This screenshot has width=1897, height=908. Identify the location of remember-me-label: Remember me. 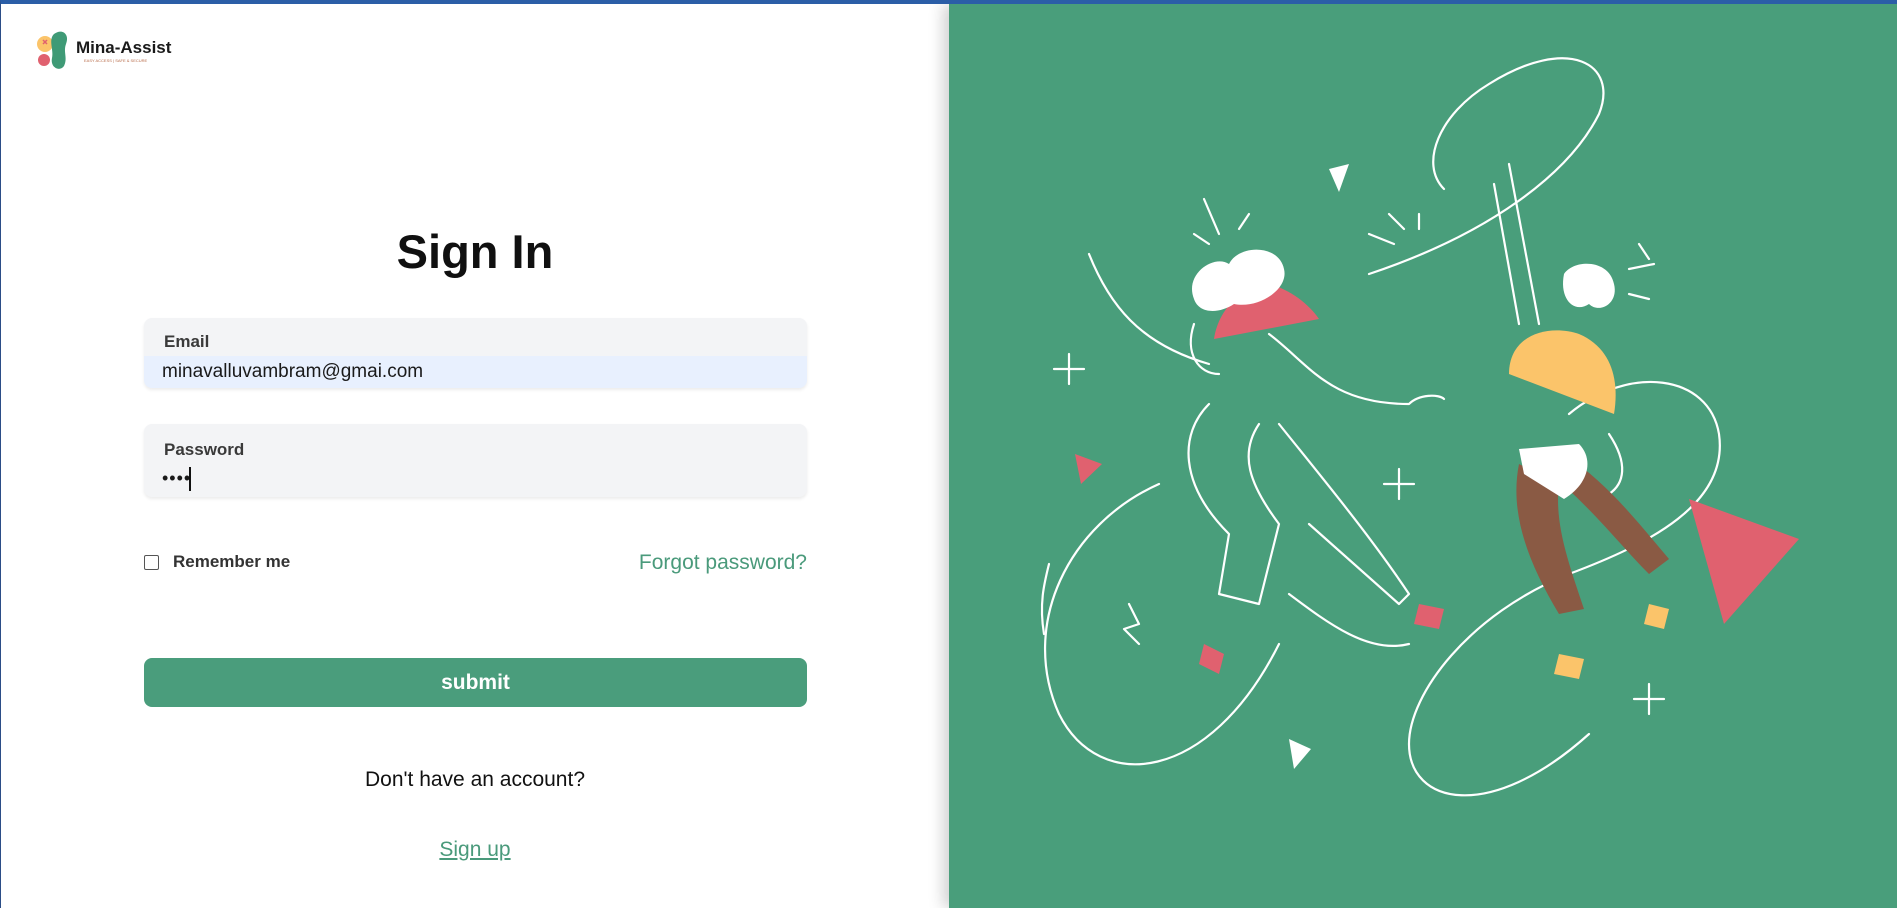
(232, 561).